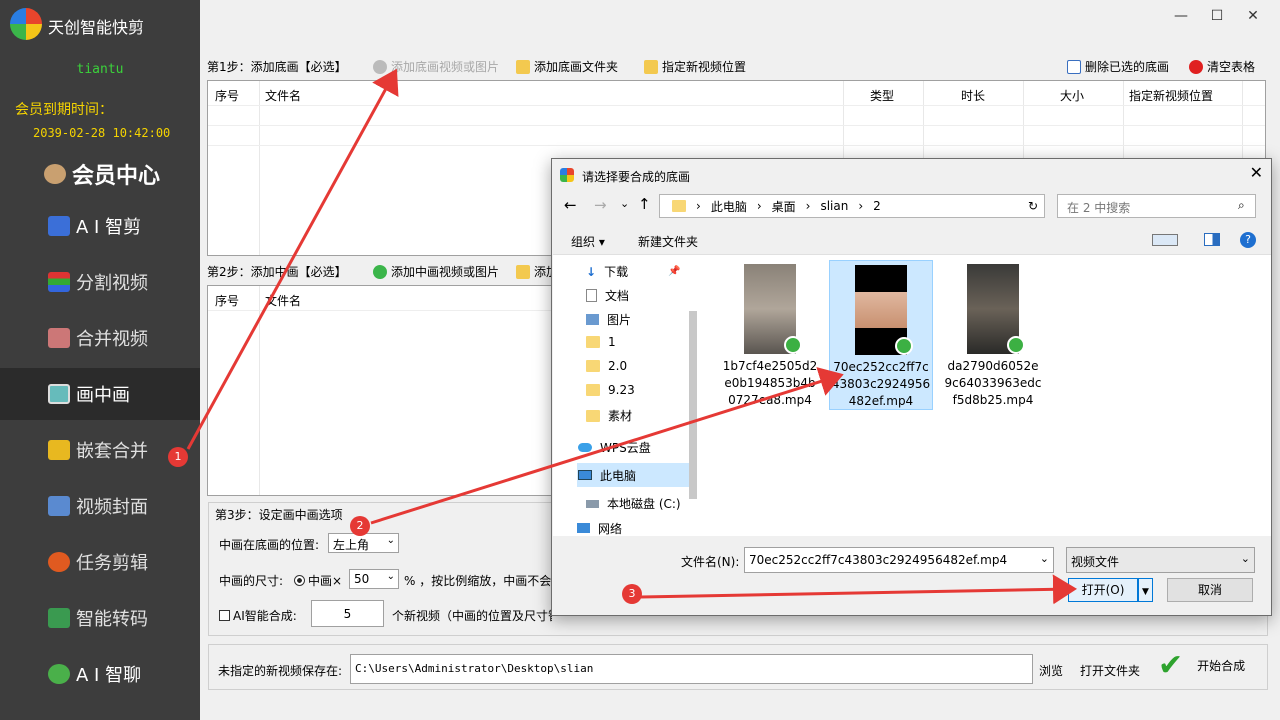 The image size is (1280, 720). What do you see at coordinates (877, 206) in the screenshot?
I see `breadcrumb-2: 2` at bounding box center [877, 206].